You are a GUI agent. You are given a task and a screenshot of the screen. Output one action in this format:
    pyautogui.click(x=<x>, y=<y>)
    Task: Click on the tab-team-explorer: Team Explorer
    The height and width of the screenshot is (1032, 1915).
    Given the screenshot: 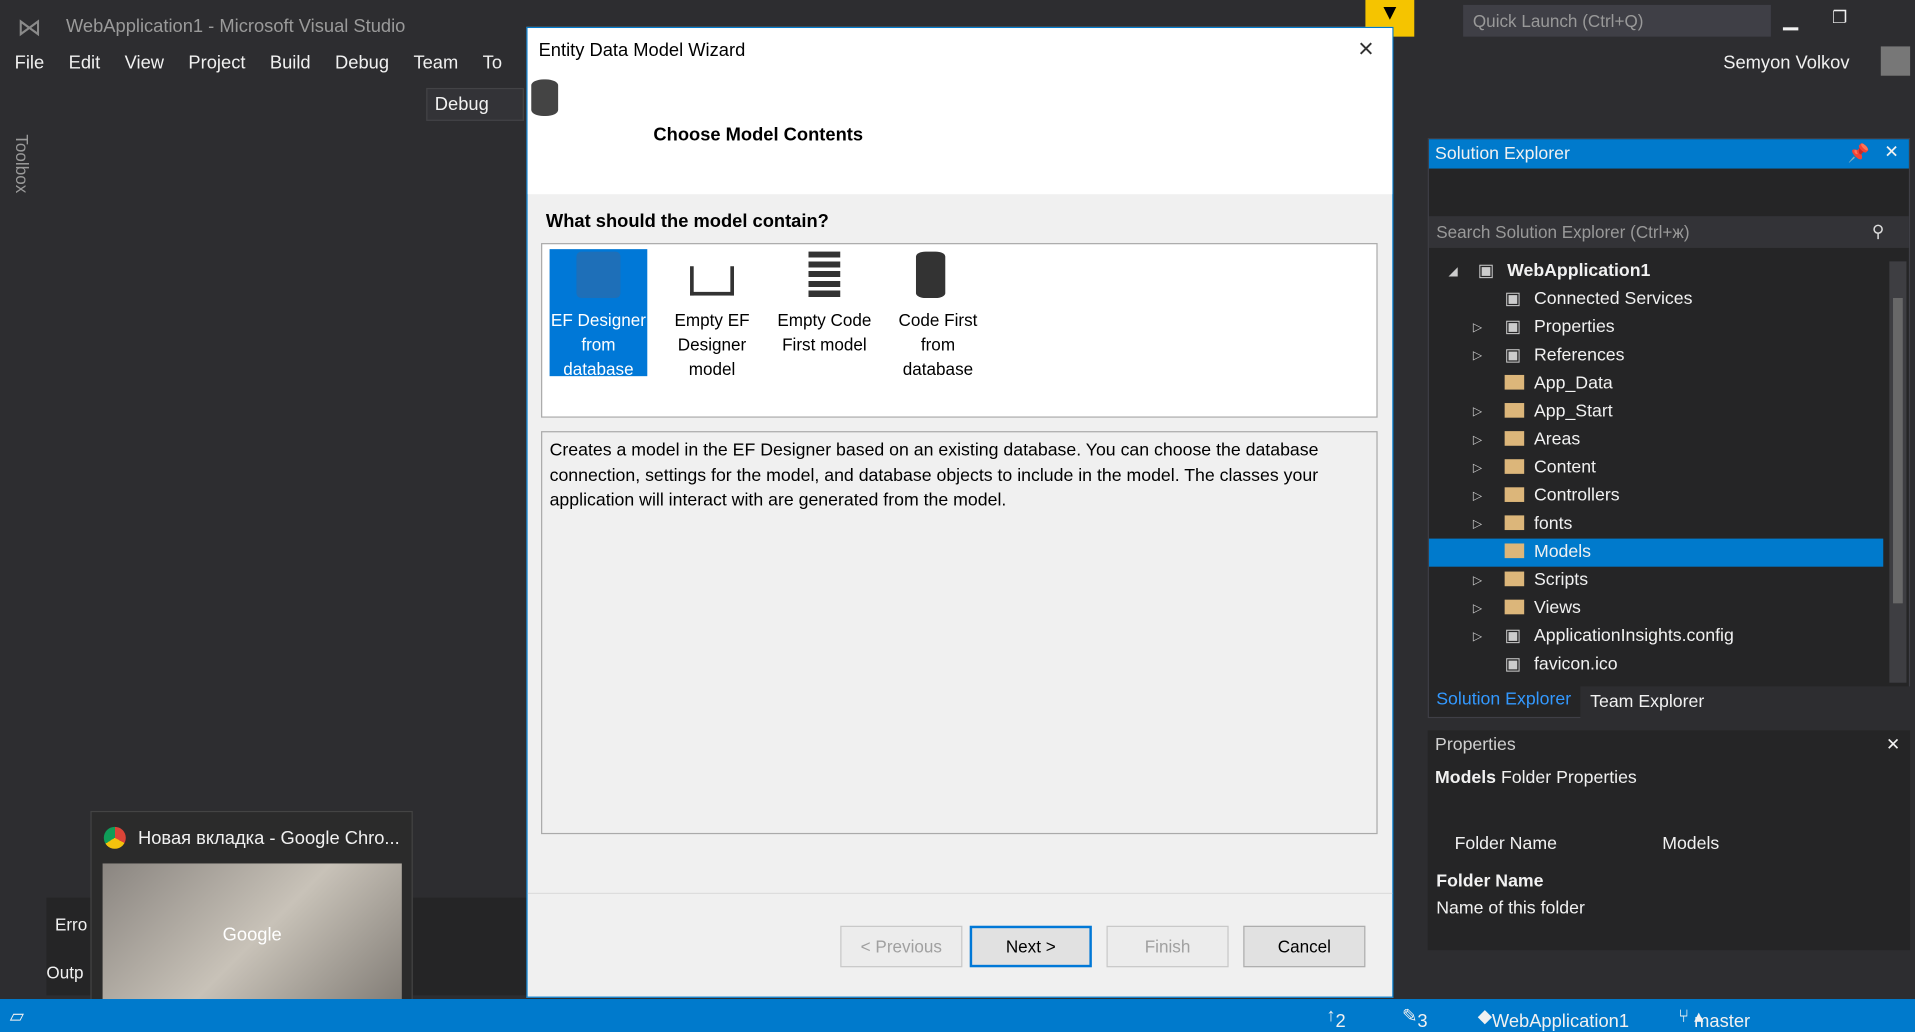 What is the action you would take?
    pyautogui.click(x=1745, y=702)
    